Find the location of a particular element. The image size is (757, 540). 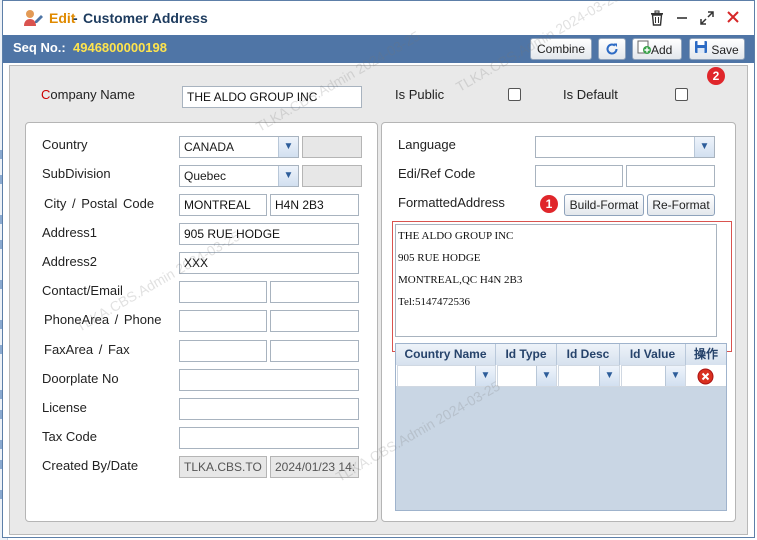

formatted-address-line: Tel:5147472536 is located at coordinates (434, 302).